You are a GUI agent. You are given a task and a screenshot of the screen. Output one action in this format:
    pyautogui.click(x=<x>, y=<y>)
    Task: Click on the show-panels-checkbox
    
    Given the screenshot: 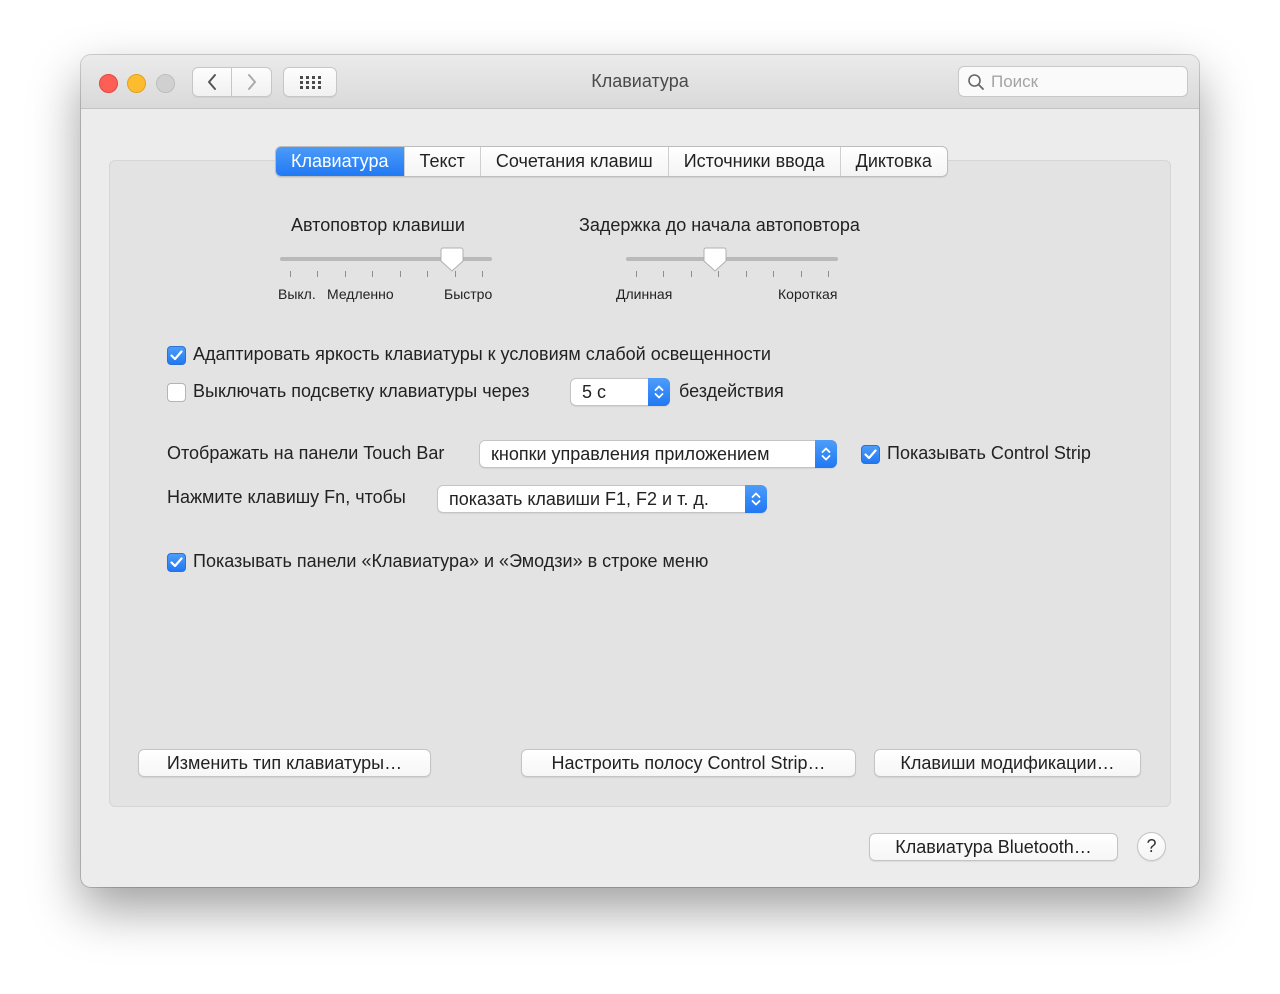 What is the action you would take?
    pyautogui.click(x=176, y=562)
    